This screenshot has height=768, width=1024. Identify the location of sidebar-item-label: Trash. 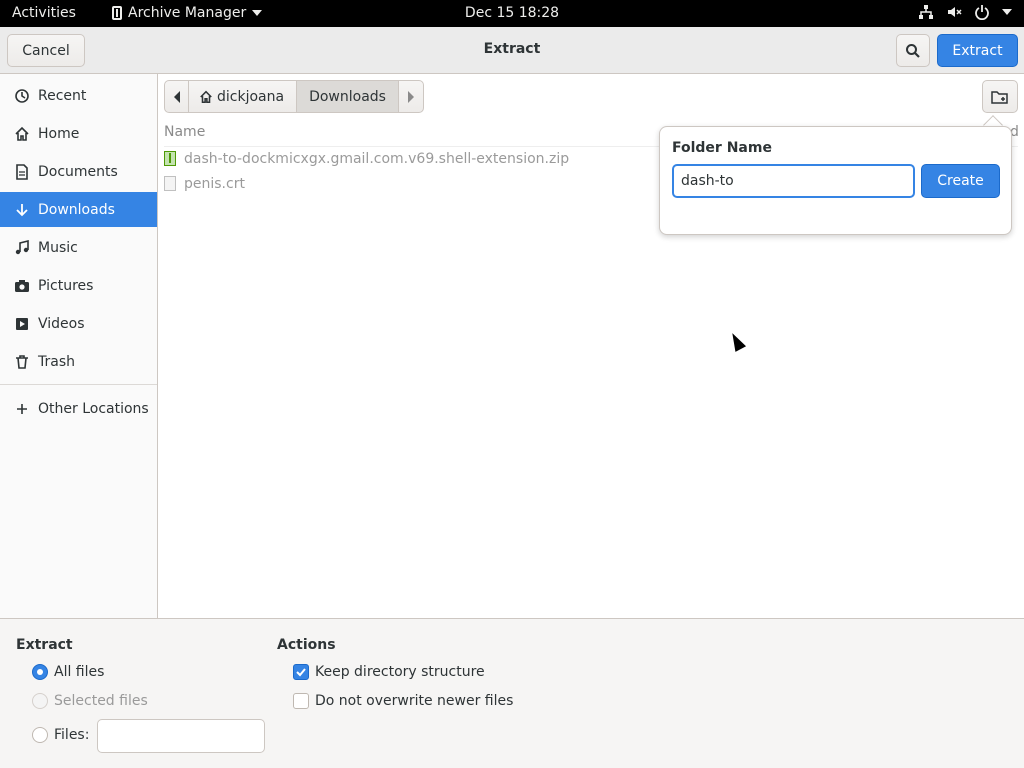
(56, 361).